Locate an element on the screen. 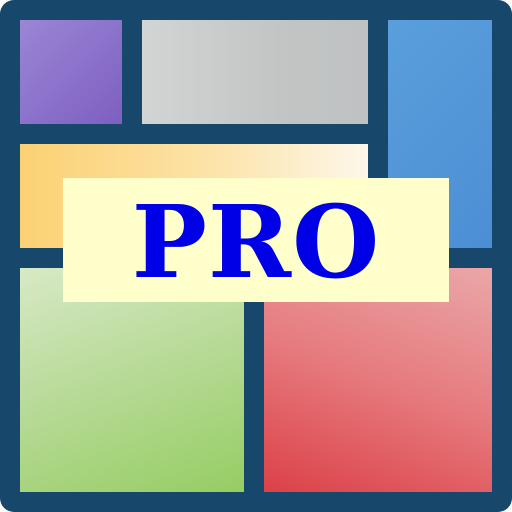 The height and width of the screenshot is (512, 512). pro-badge-text: PRO is located at coordinates (256, 242).